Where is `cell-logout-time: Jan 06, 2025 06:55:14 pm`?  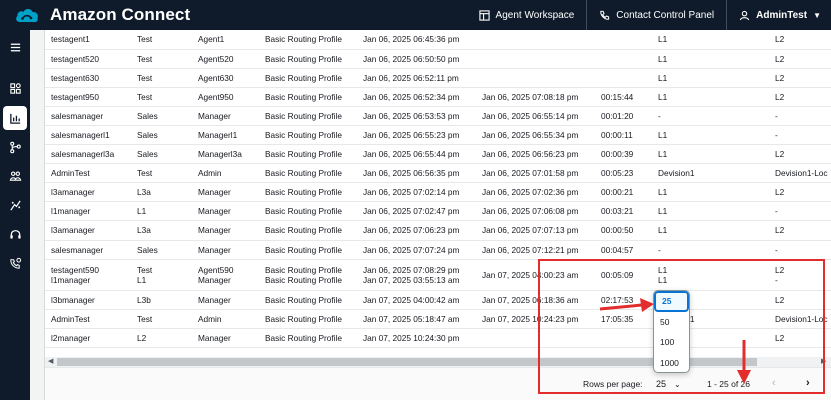 cell-logout-time: Jan 06, 2025 06:55:14 pm is located at coordinates (535, 116).